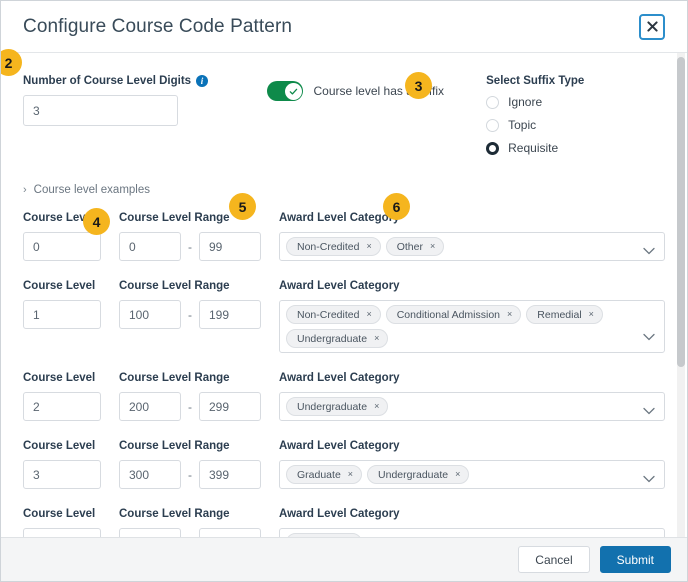 The height and width of the screenshot is (582, 688). I want to click on tag-label: Undergraduate, so click(413, 474).